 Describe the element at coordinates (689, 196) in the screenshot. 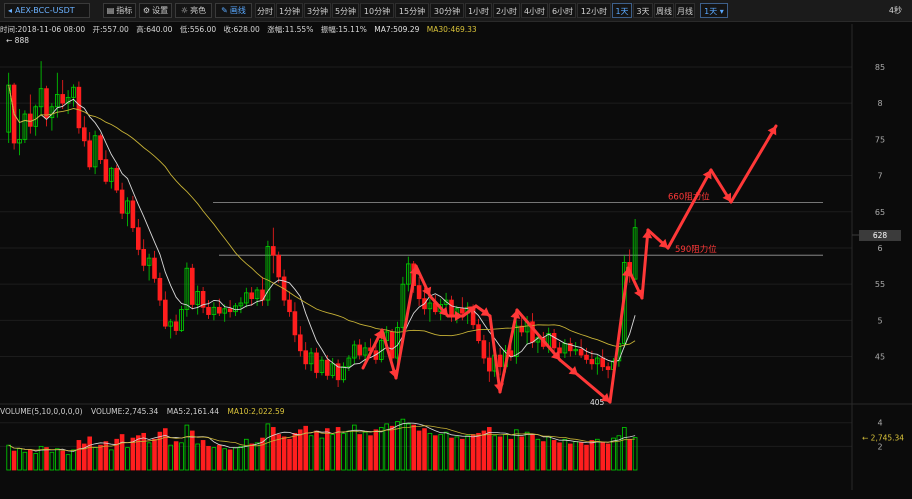

I see `resistance-label-0: 660阻力位` at that location.